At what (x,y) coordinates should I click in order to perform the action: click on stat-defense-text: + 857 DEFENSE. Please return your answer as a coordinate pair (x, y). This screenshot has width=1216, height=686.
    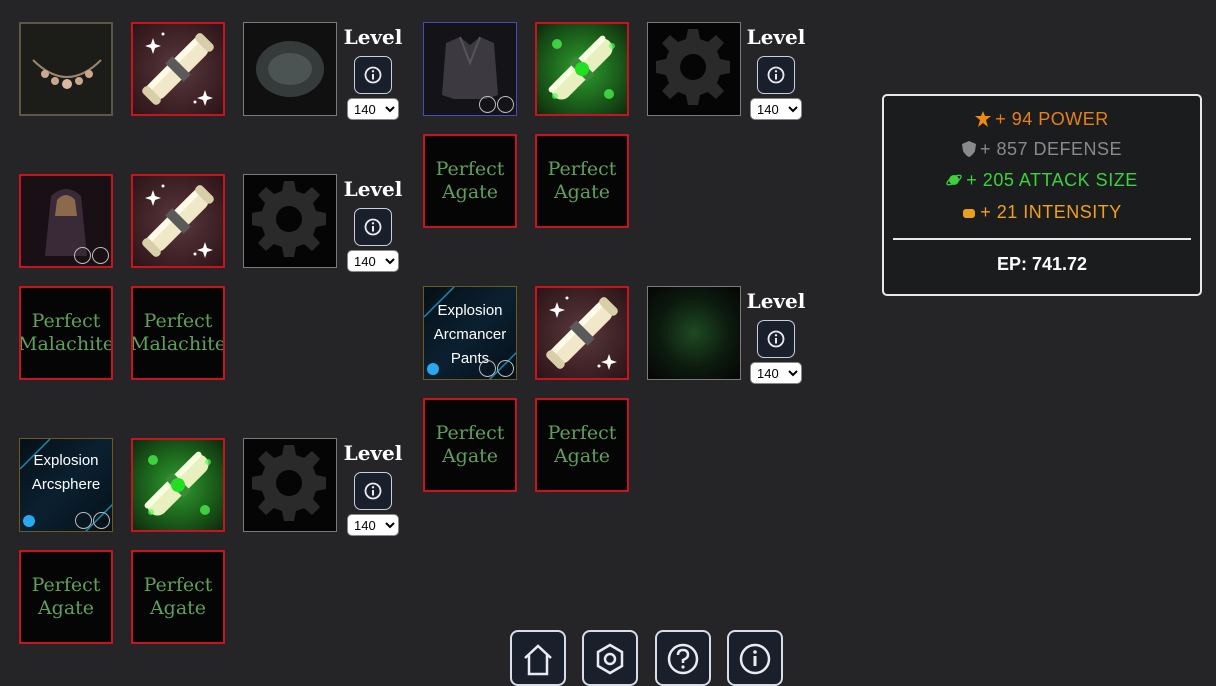
    Looking at the image, I should click on (1051, 149).